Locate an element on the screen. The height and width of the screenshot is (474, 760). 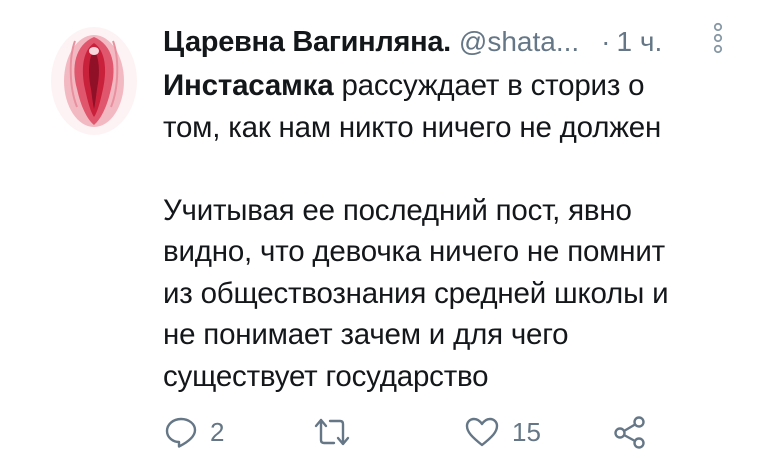
tweet-line: не понимает зачем и для чего is located at coordinates (366, 334).